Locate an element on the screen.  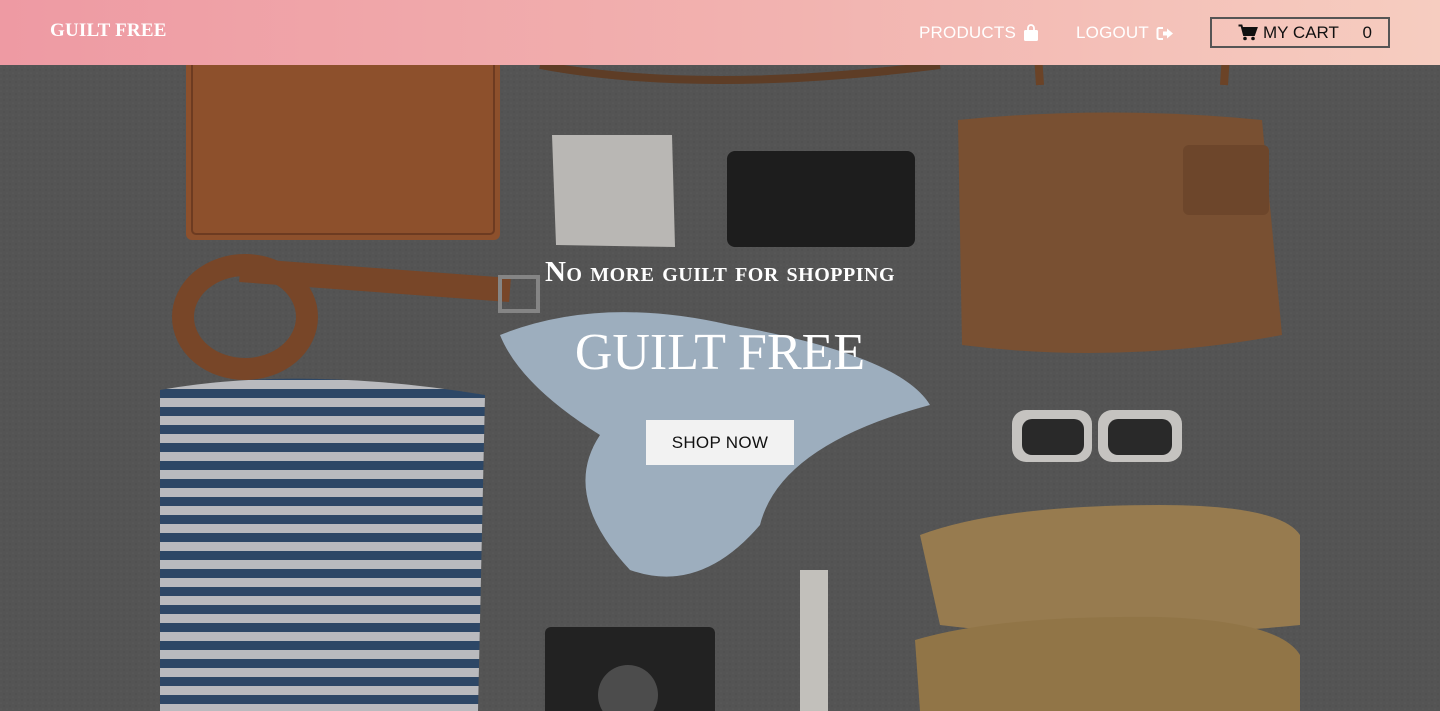
my-cart-button: MY CART 0 is located at coordinates (1300, 32).